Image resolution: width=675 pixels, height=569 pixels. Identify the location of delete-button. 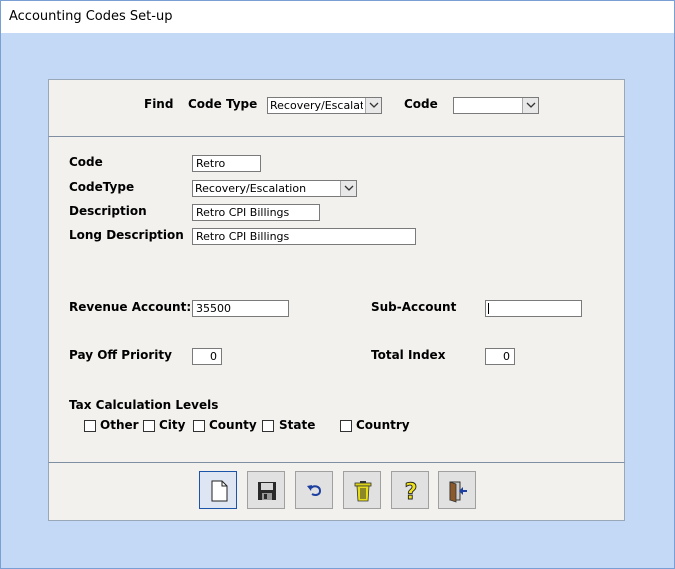
(362, 490).